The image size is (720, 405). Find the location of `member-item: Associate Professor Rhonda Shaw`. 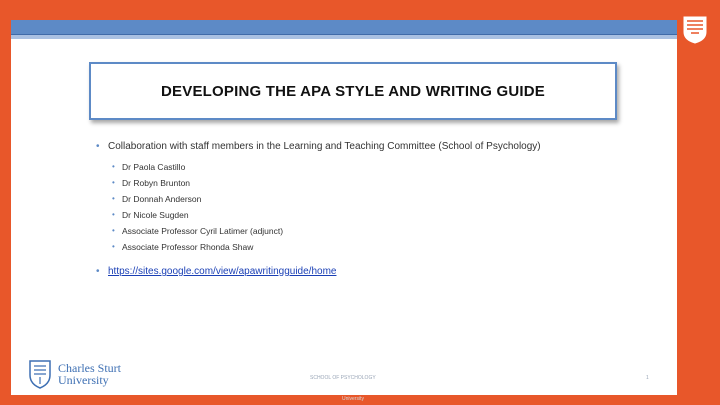

member-item: Associate Professor Rhonda Shaw is located at coordinates (376, 247).